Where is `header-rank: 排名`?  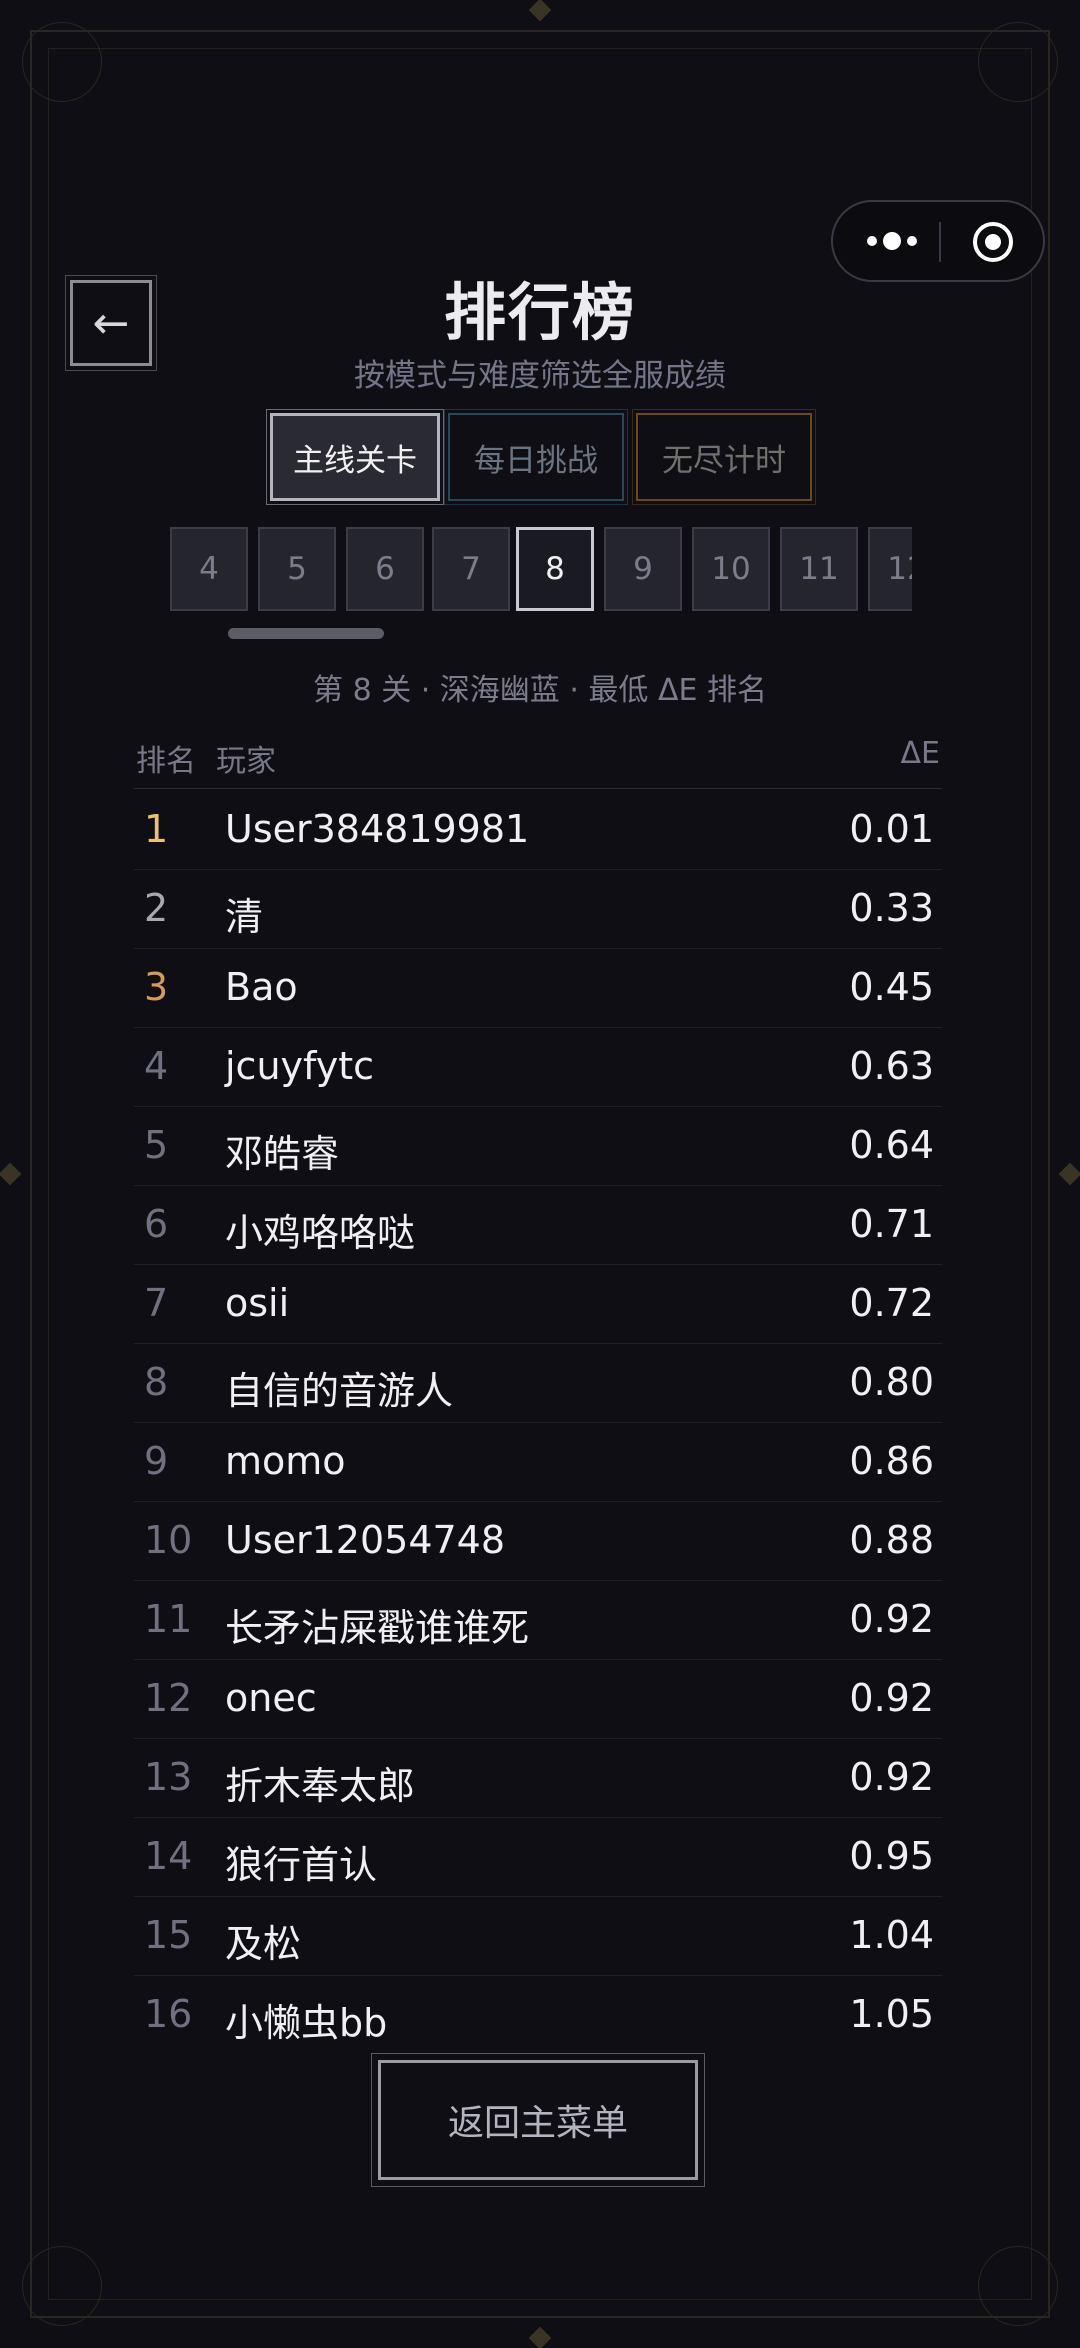 header-rank: 排名 is located at coordinates (166, 761).